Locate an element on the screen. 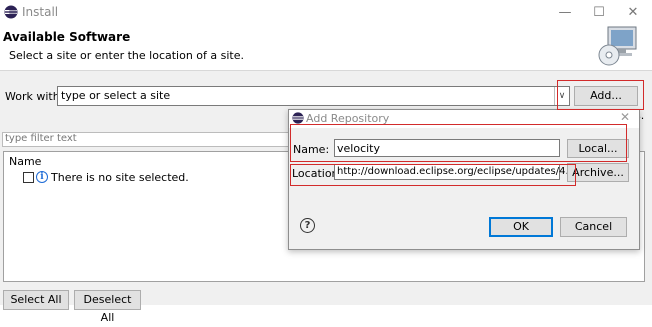 Image resolution: width=652 pixels, height=327 pixels. info-icon: i is located at coordinates (42, 177).